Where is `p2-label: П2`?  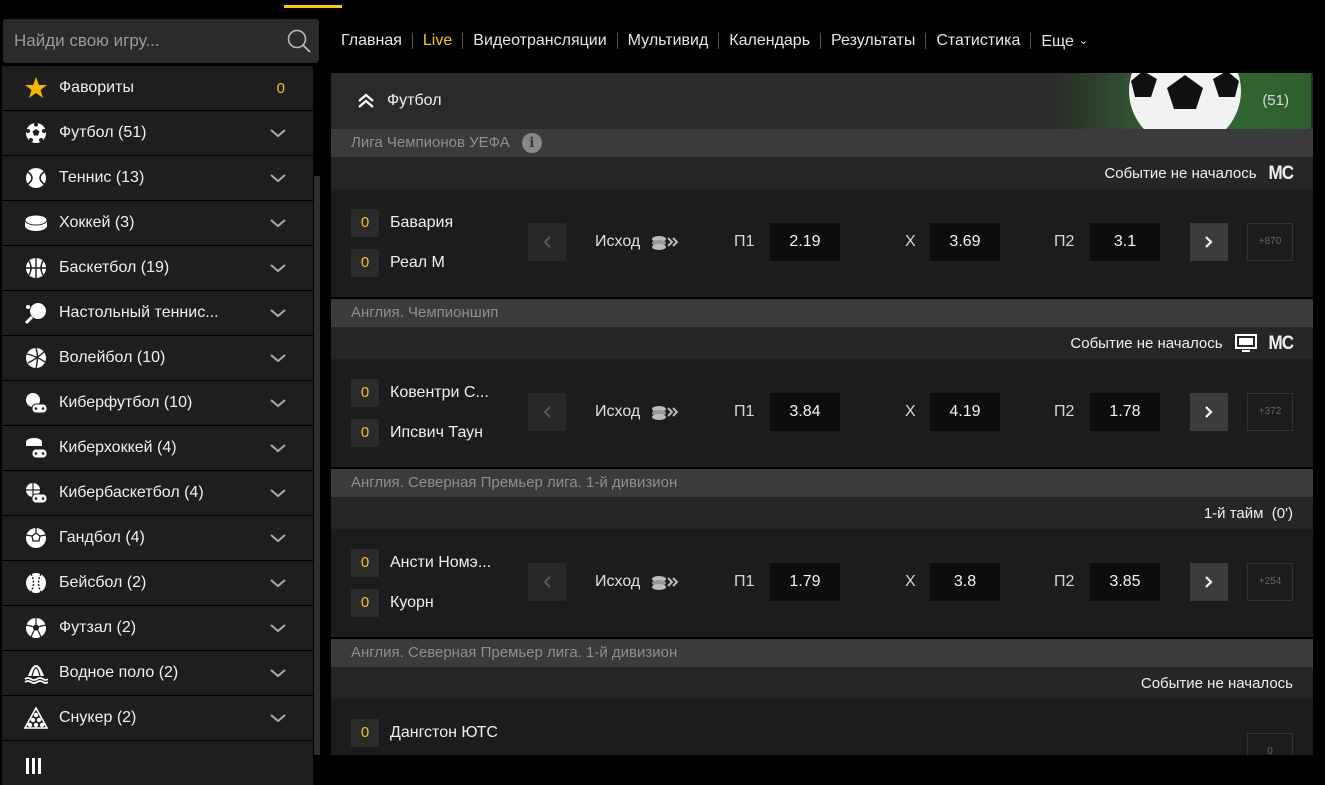 p2-label: П2 is located at coordinates (1064, 411).